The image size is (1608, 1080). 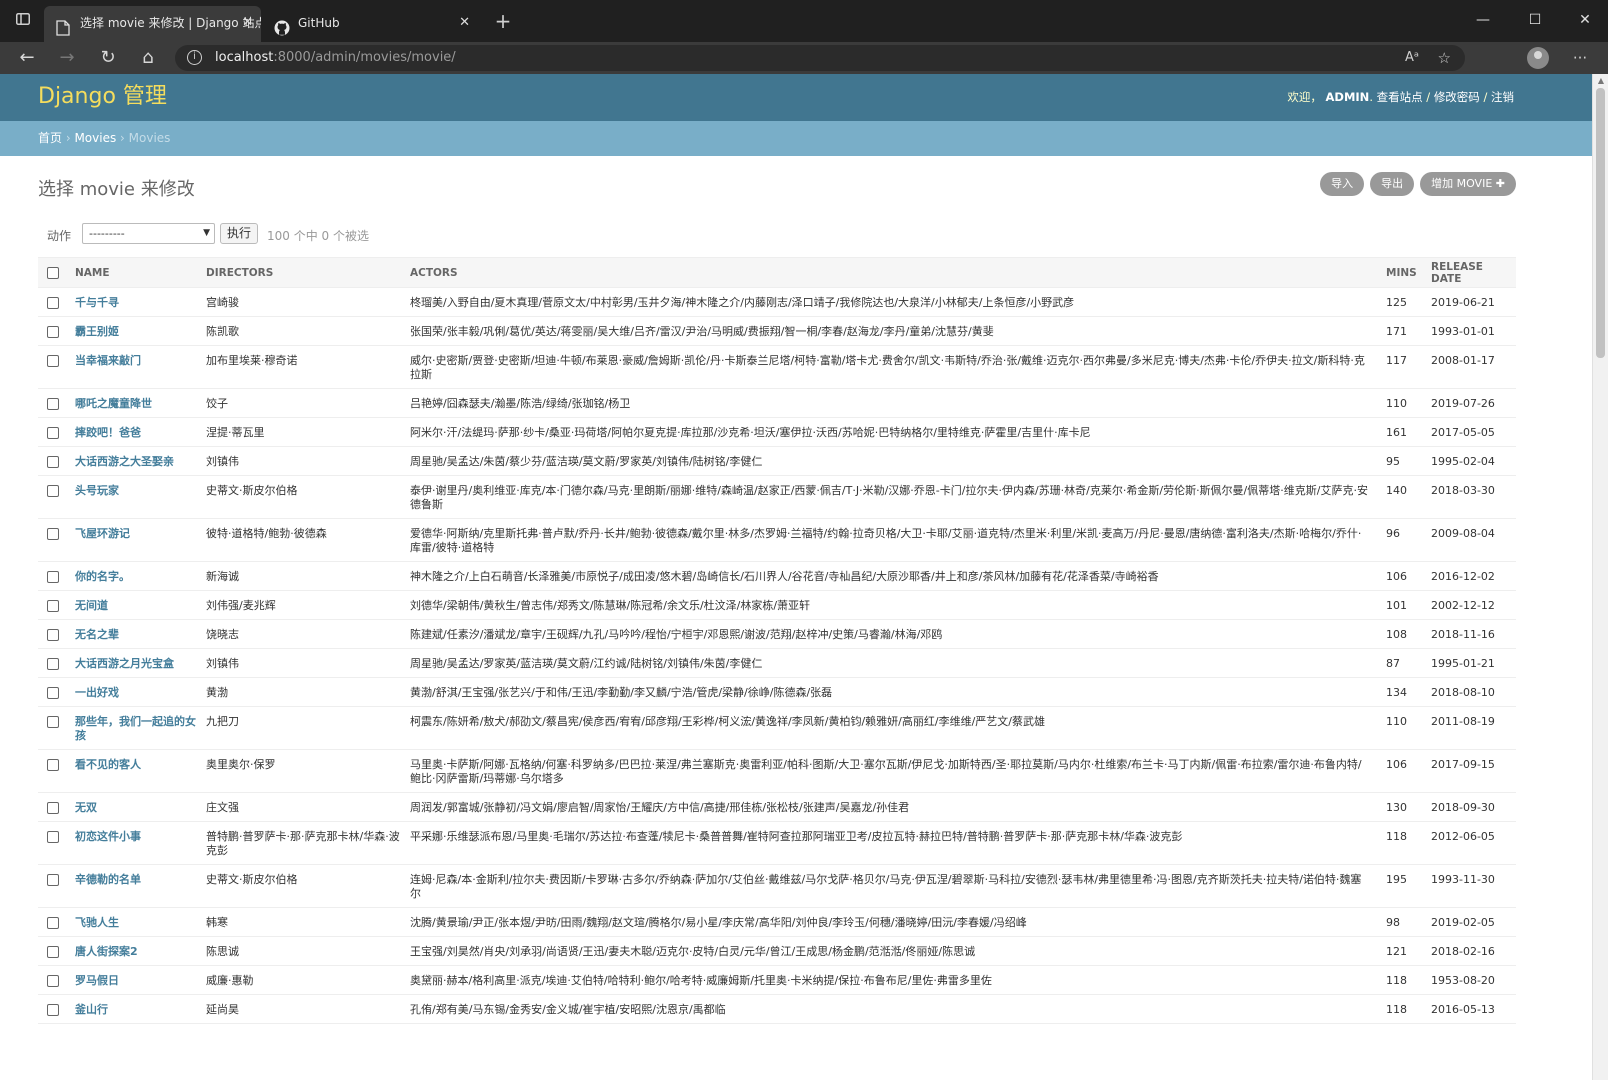 What do you see at coordinates (136, 843) in the screenshot?
I see `movie-name-link: 初恋这件小事` at bounding box center [136, 843].